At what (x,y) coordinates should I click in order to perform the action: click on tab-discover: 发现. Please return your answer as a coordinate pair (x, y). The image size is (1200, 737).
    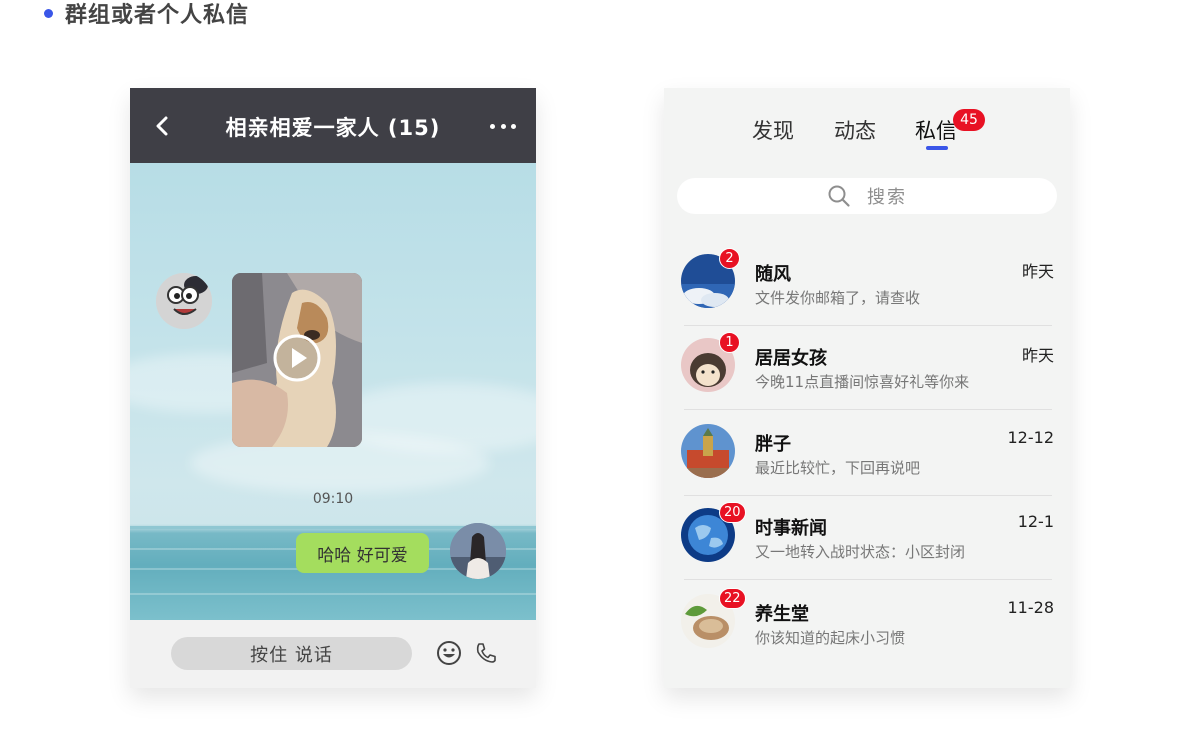
    Looking at the image, I should click on (773, 130).